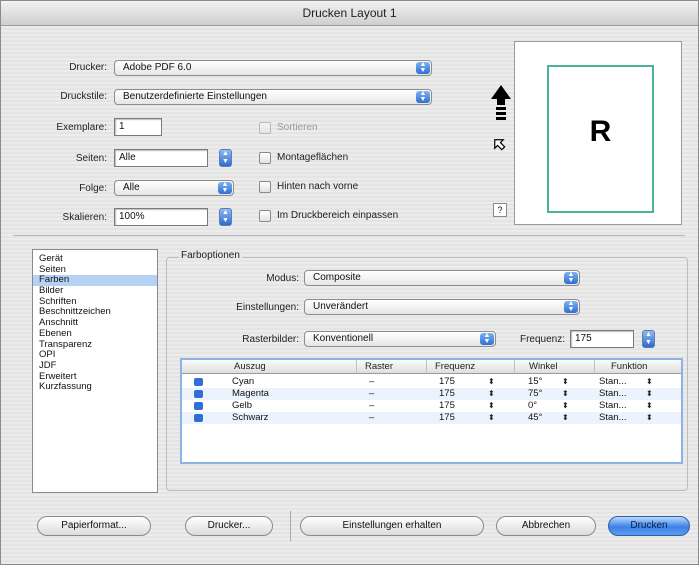  What do you see at coordinates (442, 307) in the screenshot?
I see `settings-popup: Unverändert ▲ ▼` at bounding box center [442, 307].